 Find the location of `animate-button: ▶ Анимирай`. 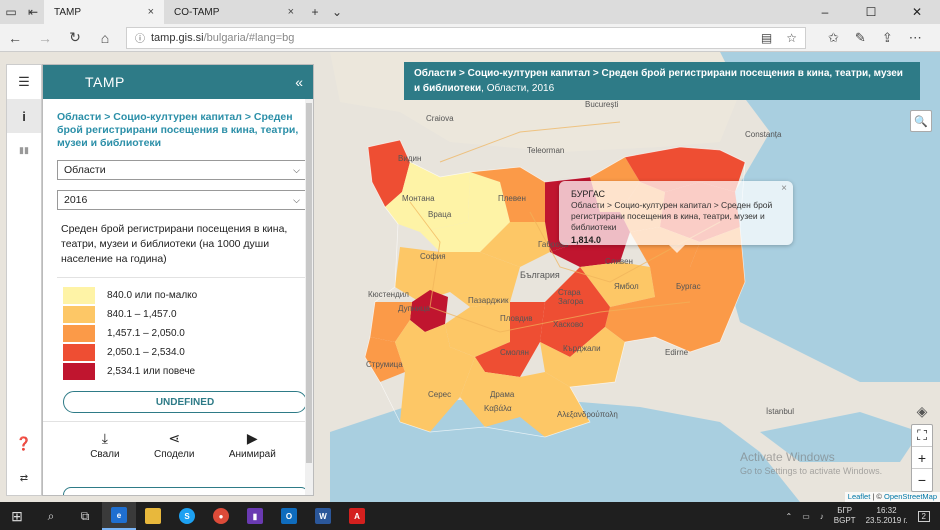

animate-button: ▶ Анимирай is located at coordinates (252, 445).